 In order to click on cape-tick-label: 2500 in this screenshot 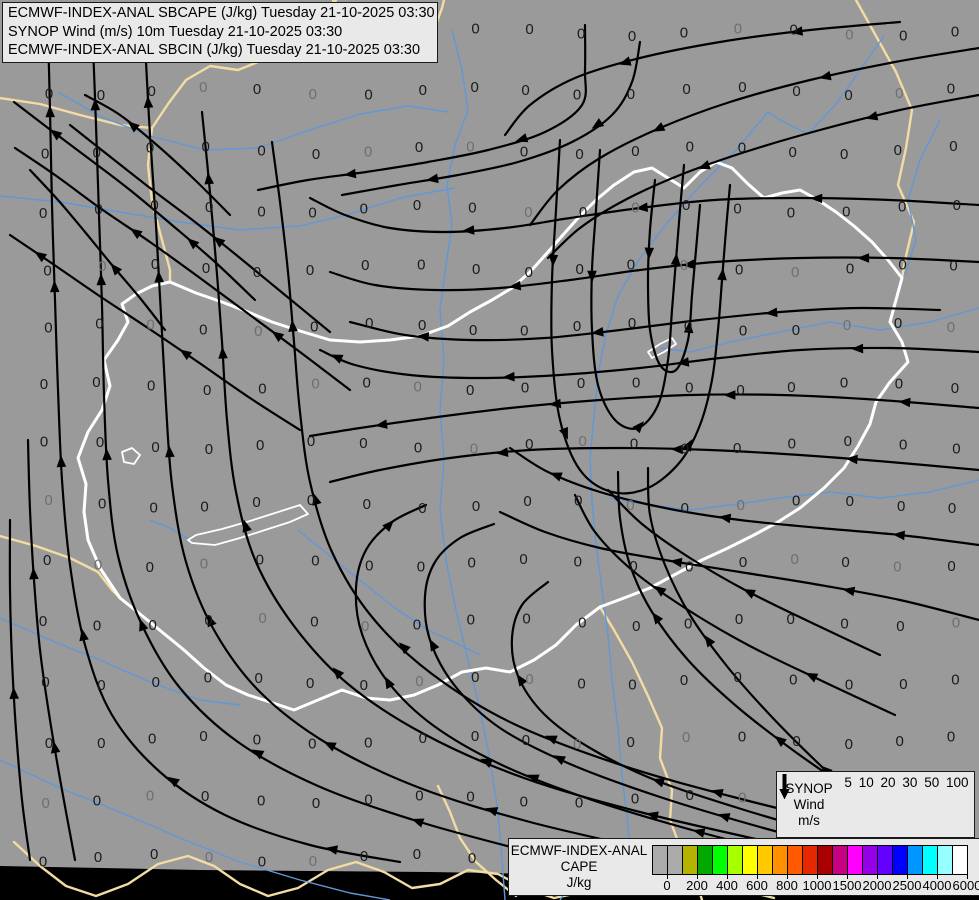, I will do `click(907, 885)`.